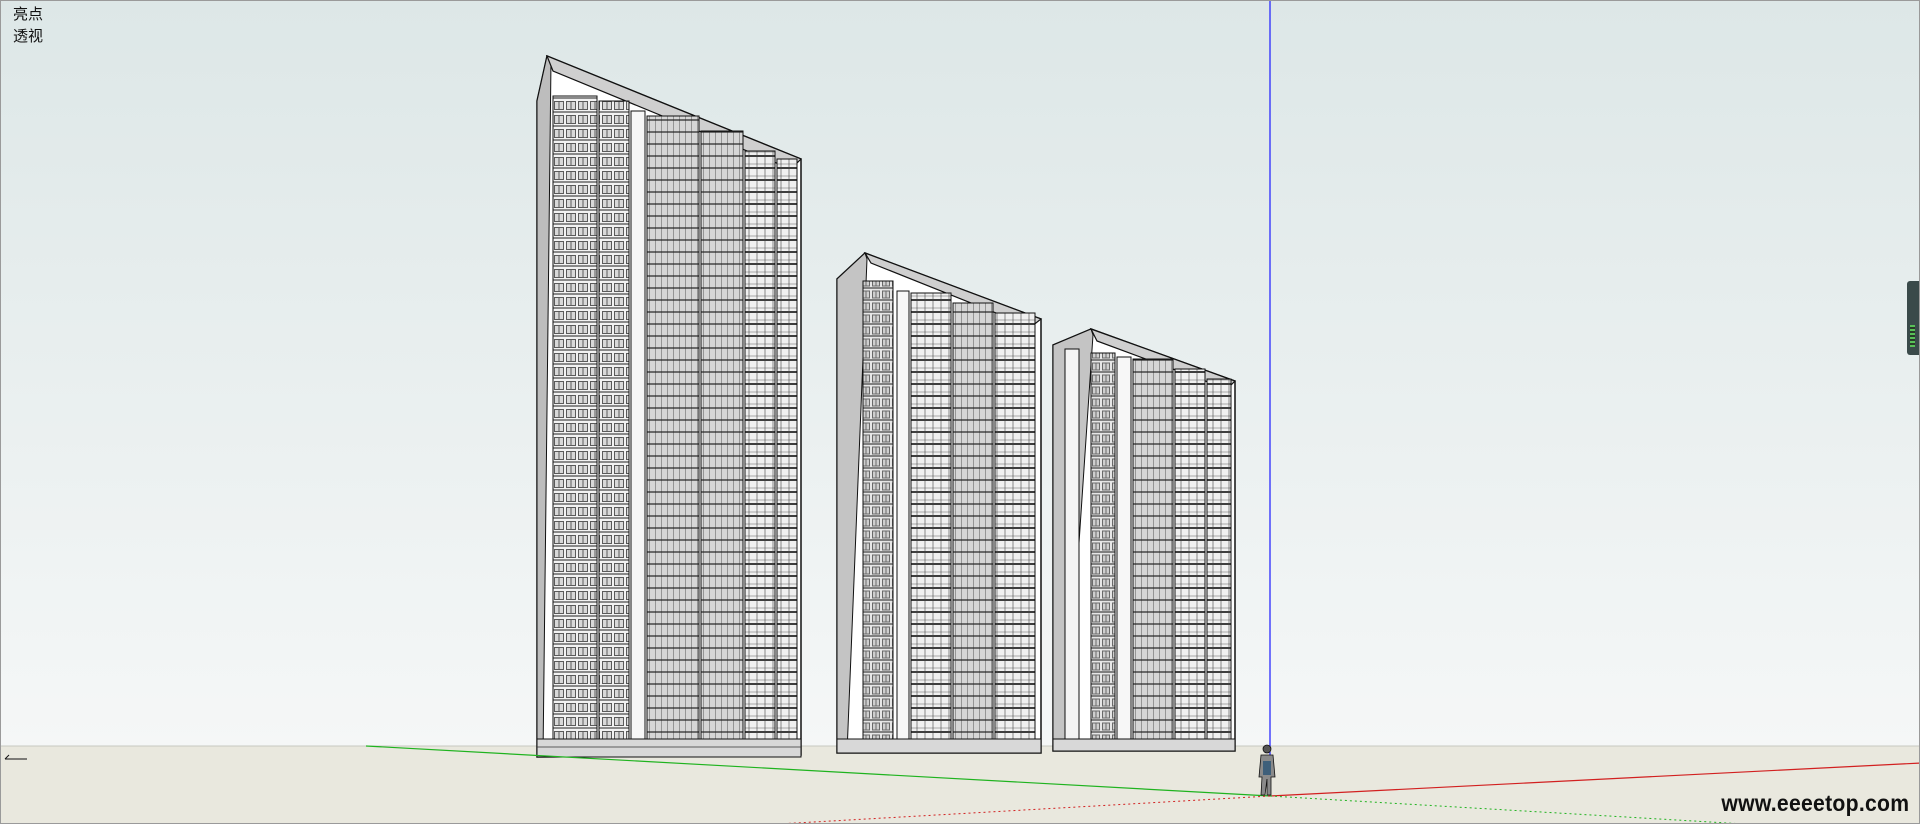  What do you see at coordinates (939, 502) in the screenshot?
I see `tower-middle` at bounding box center [939, 502].